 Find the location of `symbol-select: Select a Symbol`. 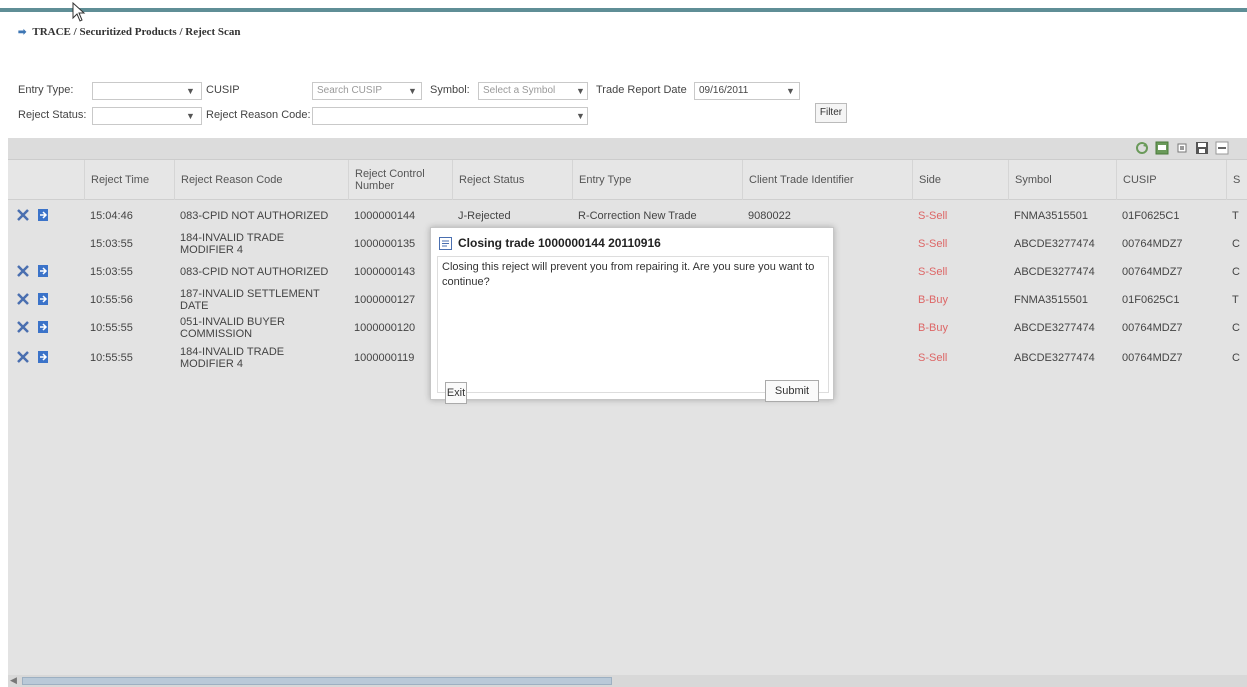

symbol-select: Select a Symbol is located at coordinates (533, 91).